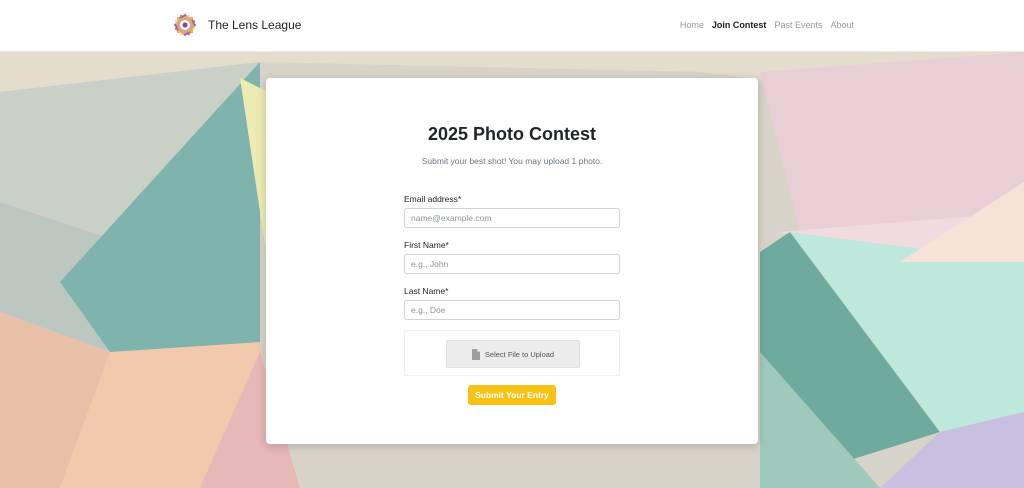 This screenshot has width=1024, height=488. What do you see at coordinates (842, 25) in the screenshot?
I see `nav-about: About` at bounding box center [842, 25].